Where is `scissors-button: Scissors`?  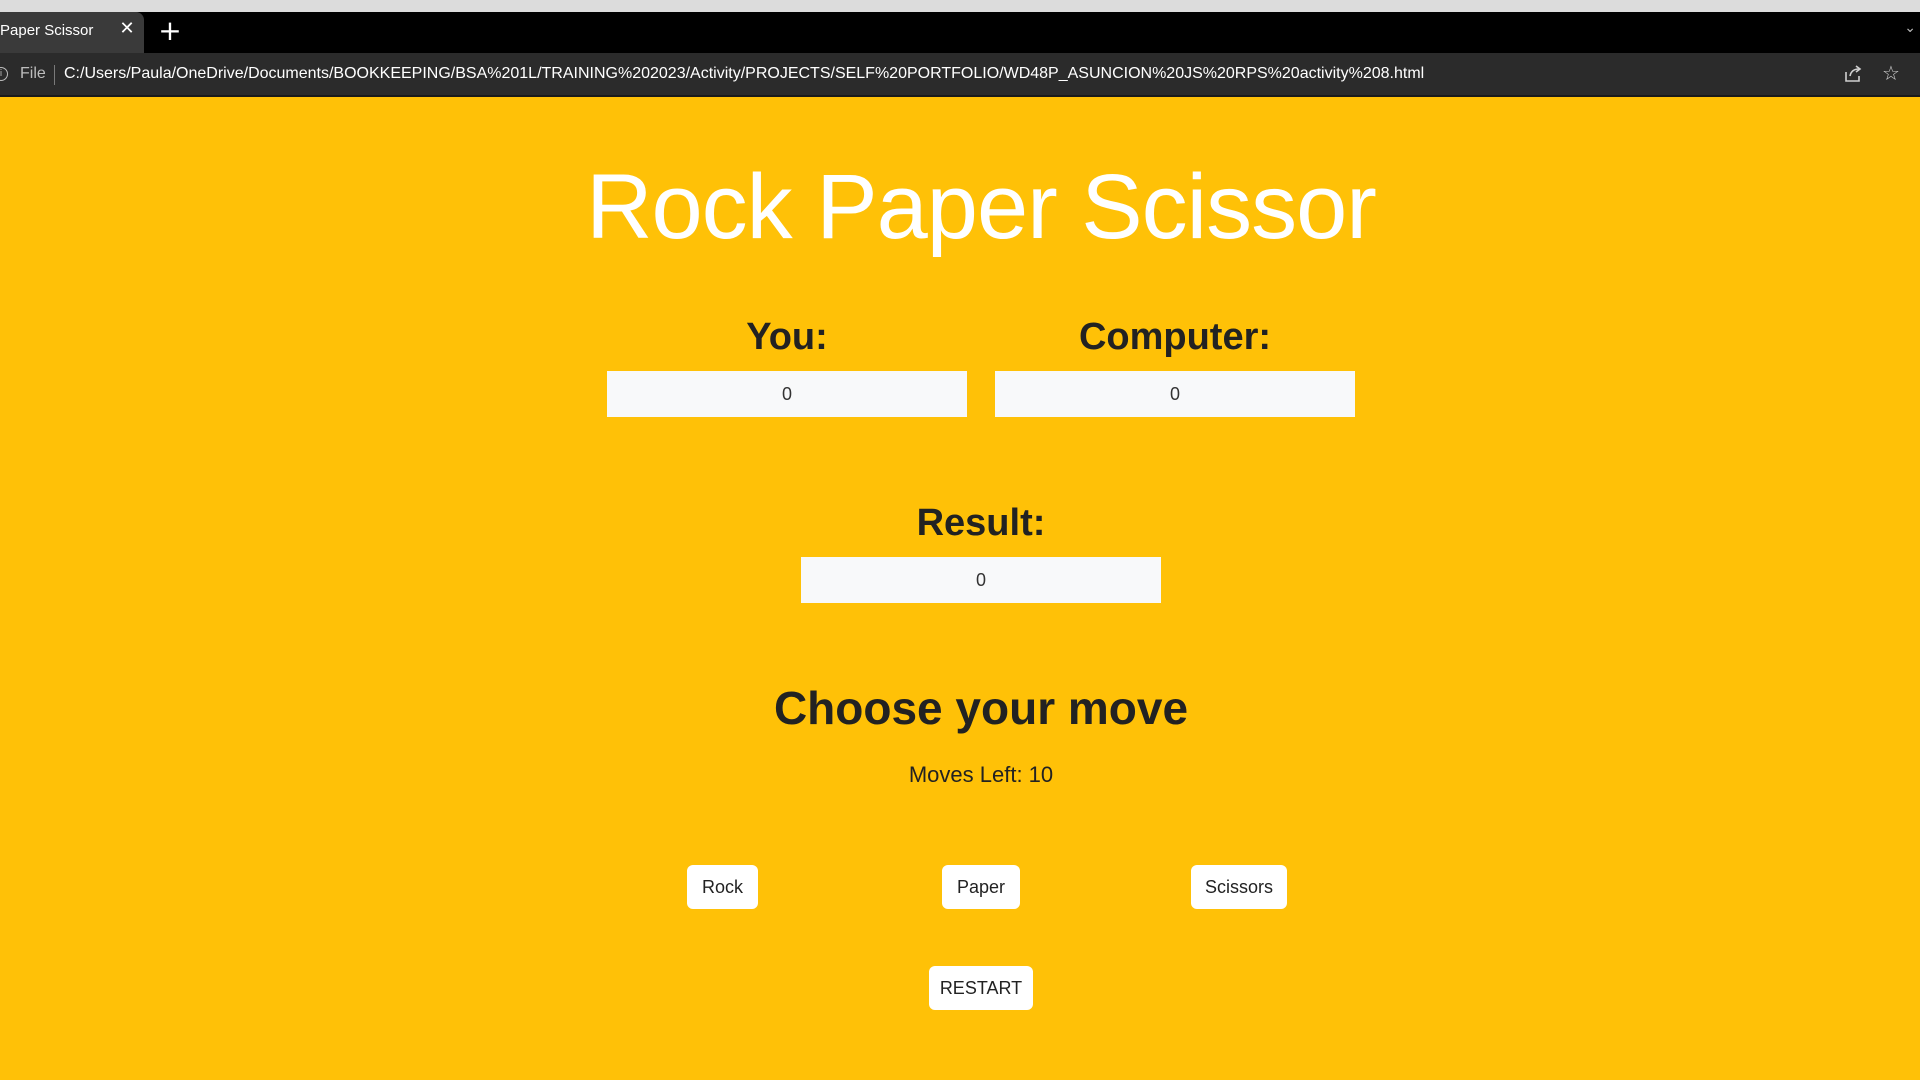
scissors-button: Scissors is located at coordinates (1239, 887).